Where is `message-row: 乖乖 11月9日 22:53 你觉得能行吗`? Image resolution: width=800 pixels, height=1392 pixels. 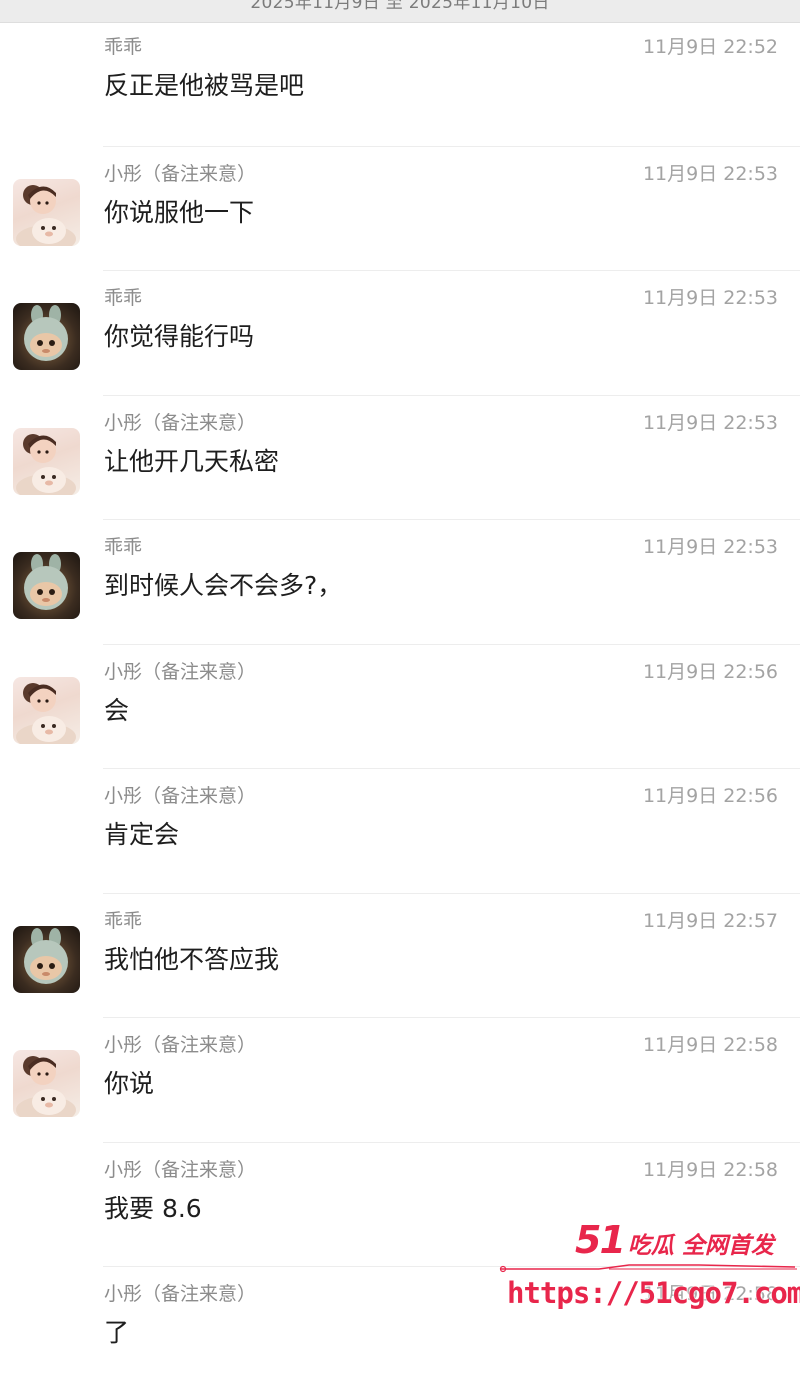
message-row: 乖乖 11月9日 22:53 你觉得能行吗 is located at coordinates (400, 333).